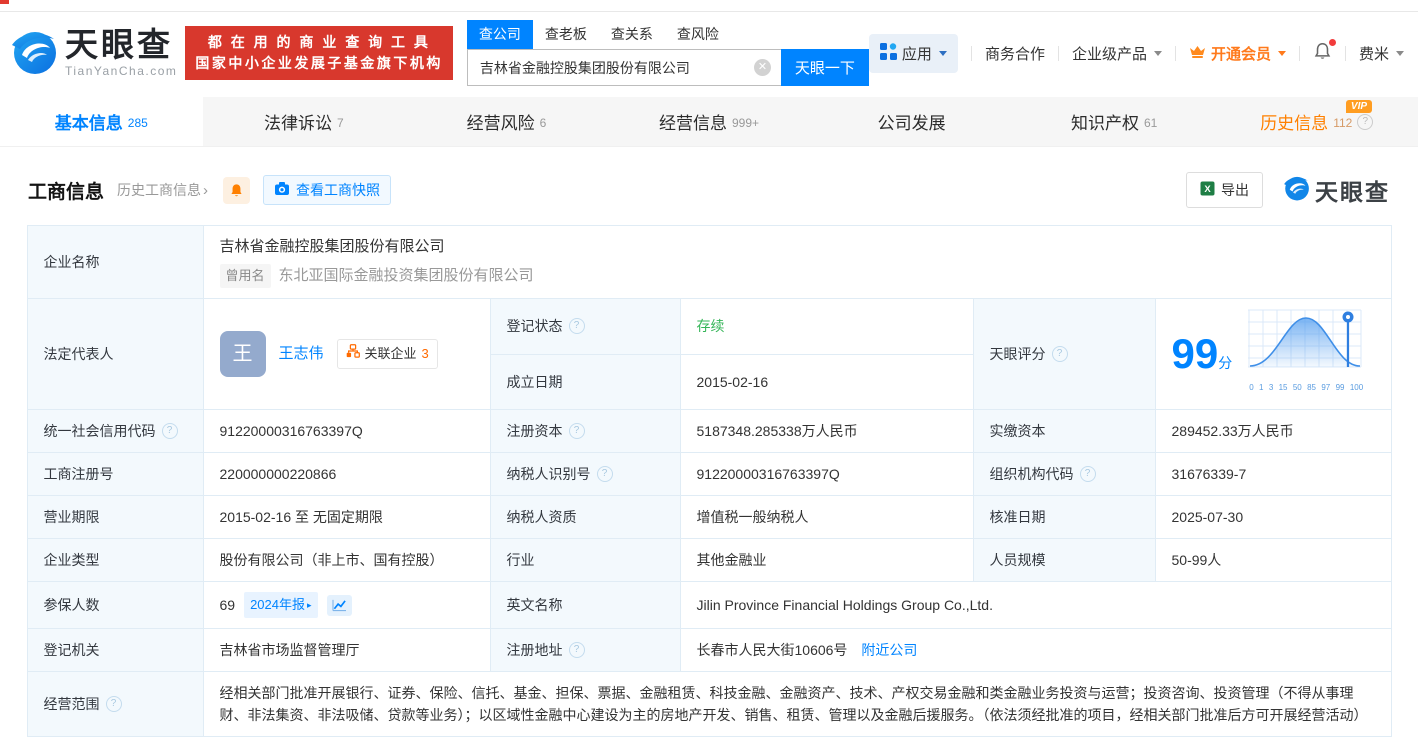 This screenshot has width=1418, height=747. I want to click on vip-badge: VIP, so click(1359, 106).